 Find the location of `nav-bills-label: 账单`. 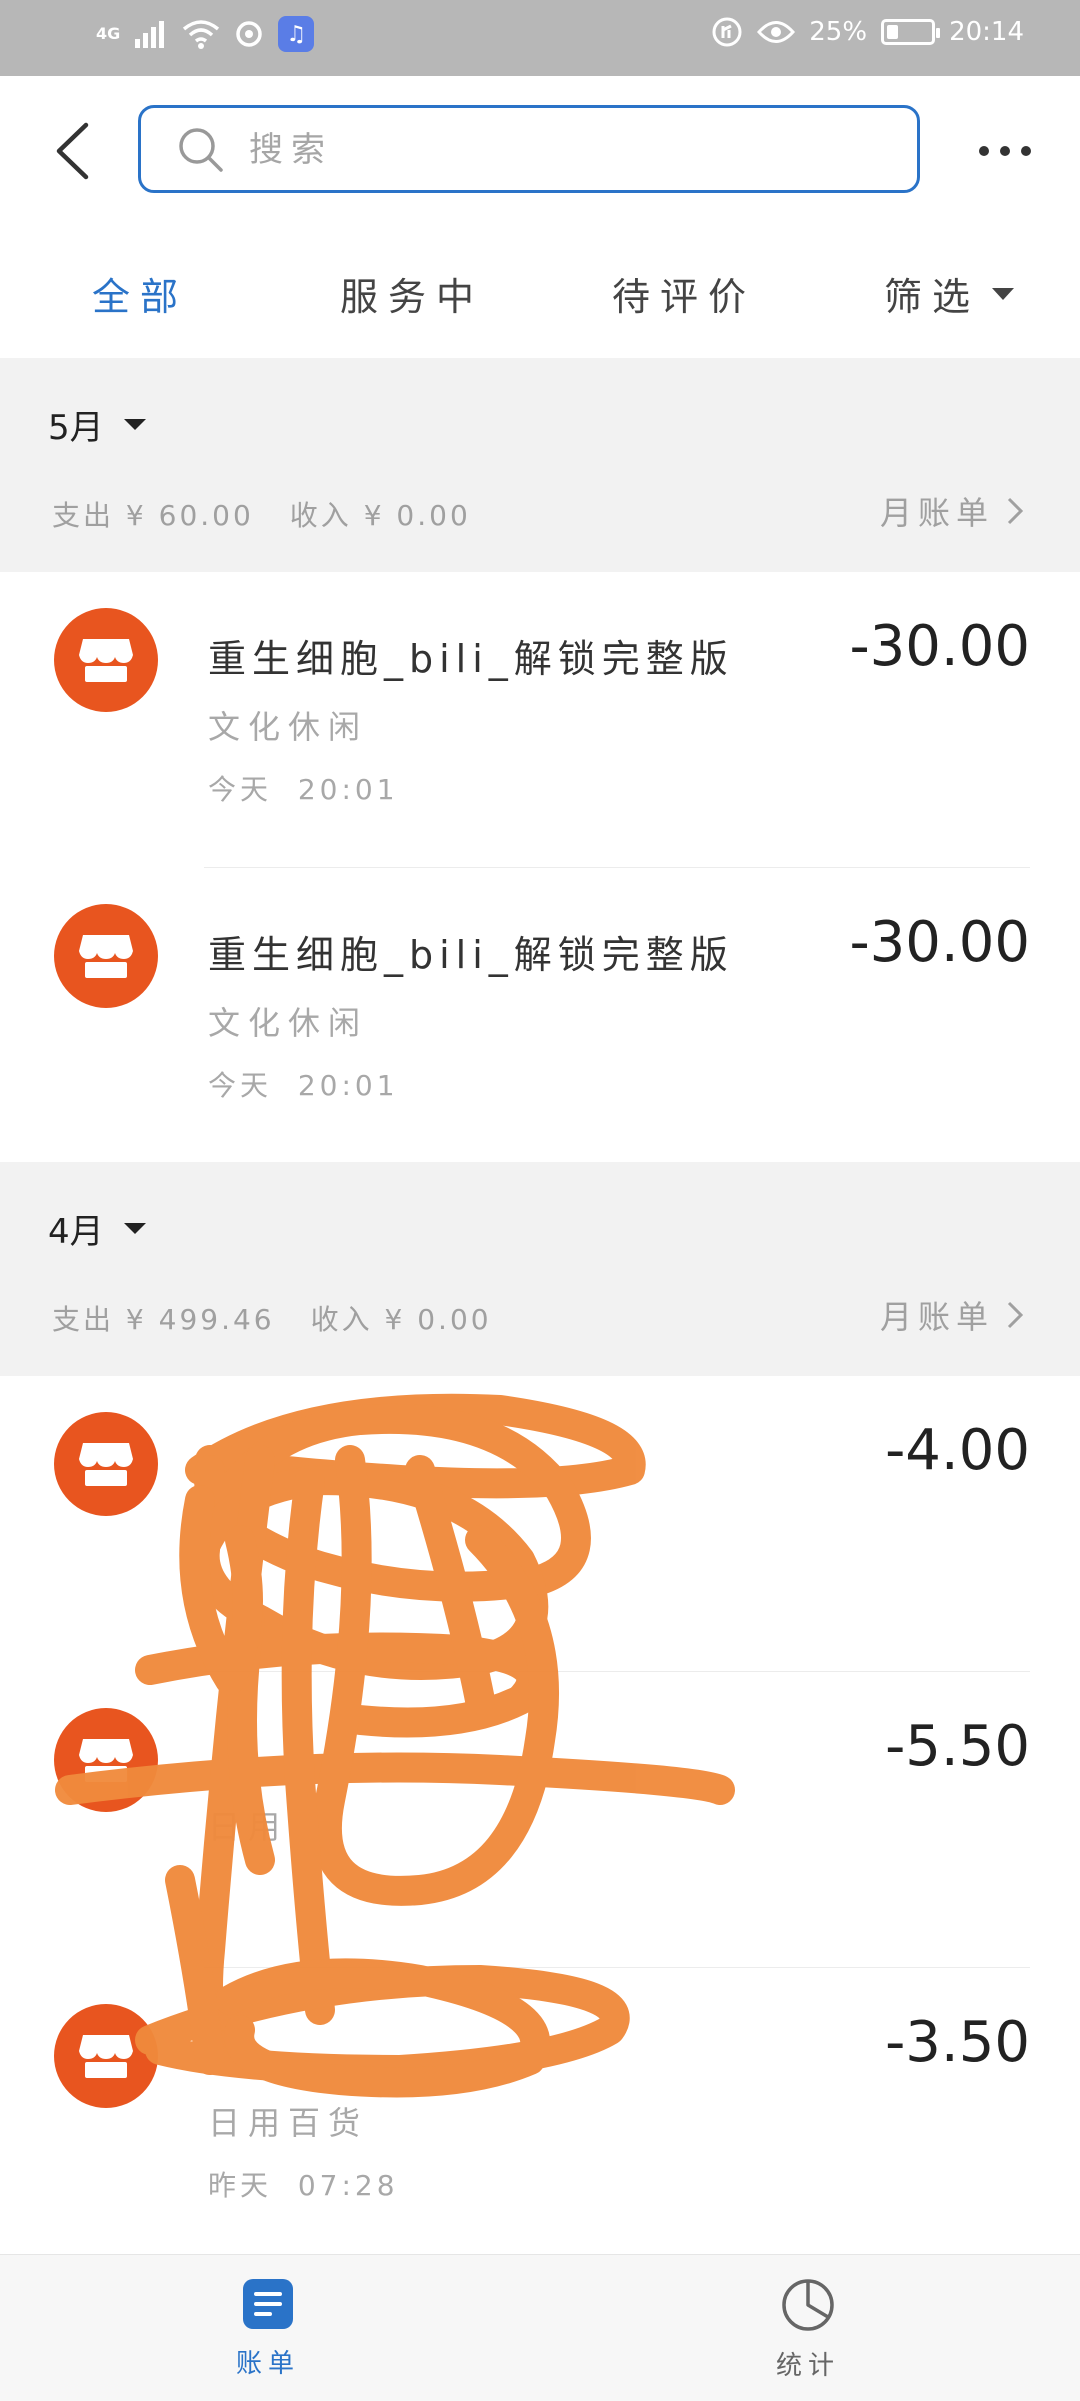

nav-bills-label: 账单 is located at coordinates (267, 2364).